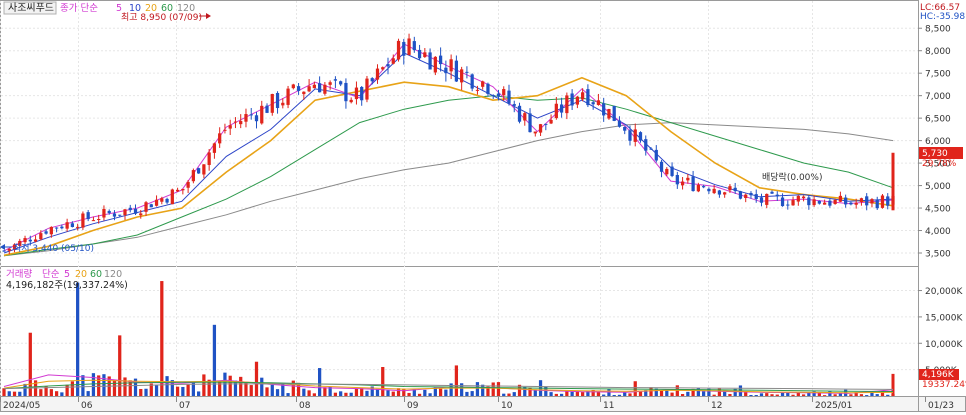 This screenshot has width=966, height=415. What do you see at coordinates (944, 385) in the screenshot?
I see `volume-last-pct: 19337.24%` at bounding box center [944, 385].